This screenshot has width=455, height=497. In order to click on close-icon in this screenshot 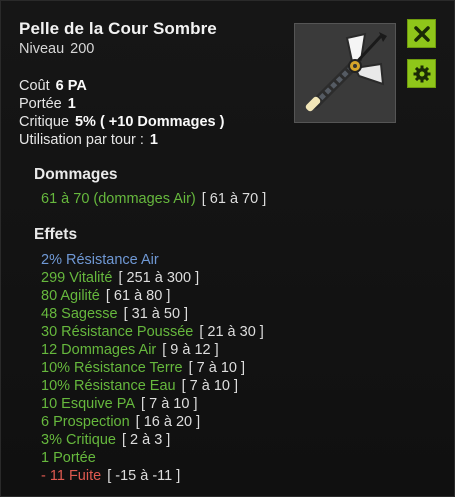, I will do `click(421, 33)`.